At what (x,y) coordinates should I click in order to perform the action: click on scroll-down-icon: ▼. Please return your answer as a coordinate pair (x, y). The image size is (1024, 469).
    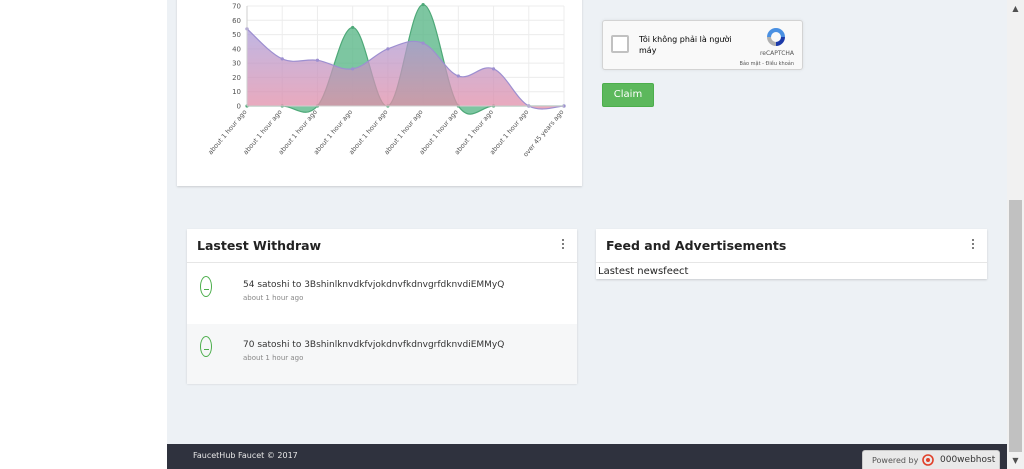
    Looking at the image, I should click on (1015, 460).